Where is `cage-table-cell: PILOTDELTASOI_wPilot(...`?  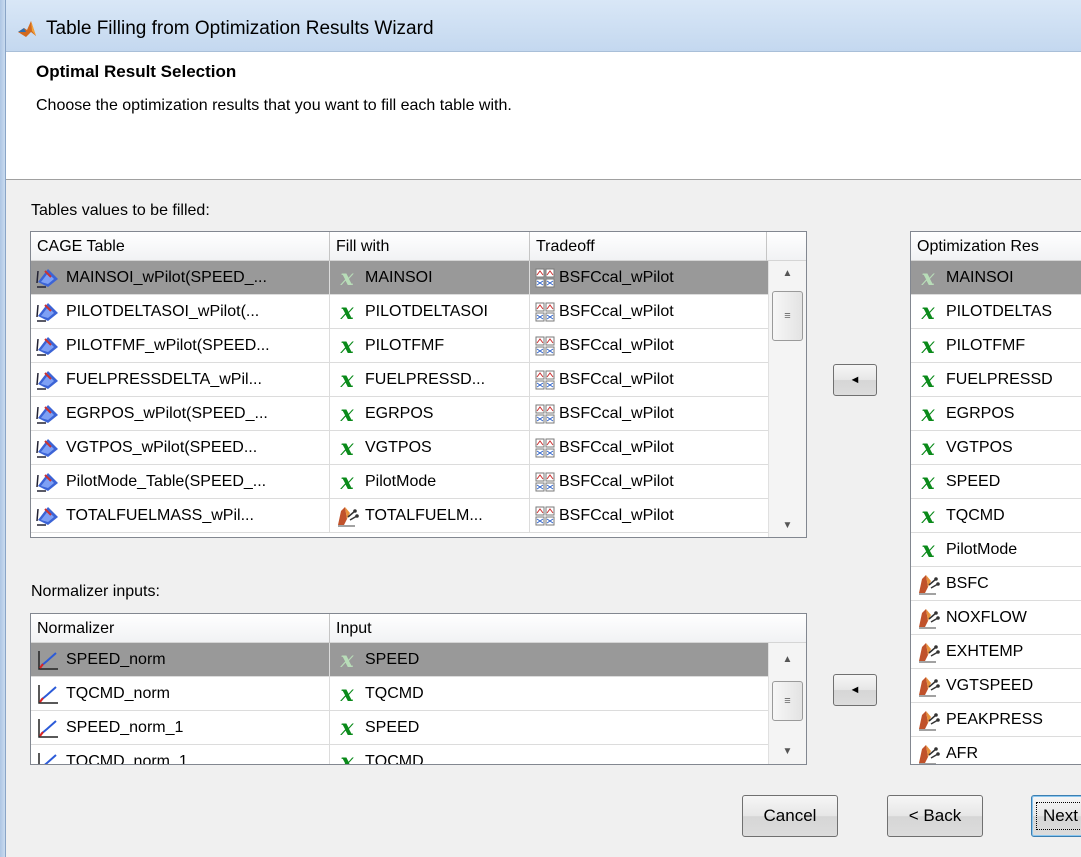 cage-table-cell: PILOTDELTASOI_wPilot(... is located at coordinates (180, 311).